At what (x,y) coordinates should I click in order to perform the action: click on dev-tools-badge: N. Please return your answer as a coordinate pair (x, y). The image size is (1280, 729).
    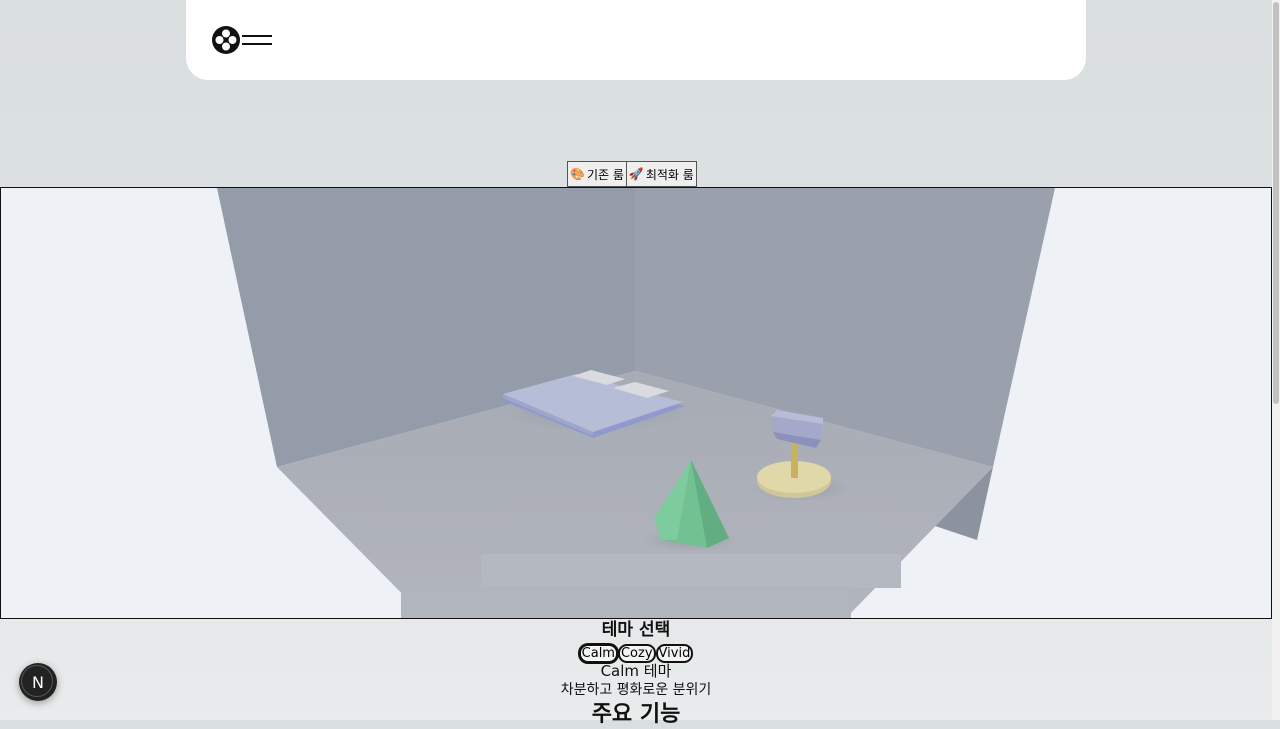
    Looking at the image, I should click on (38, 682).